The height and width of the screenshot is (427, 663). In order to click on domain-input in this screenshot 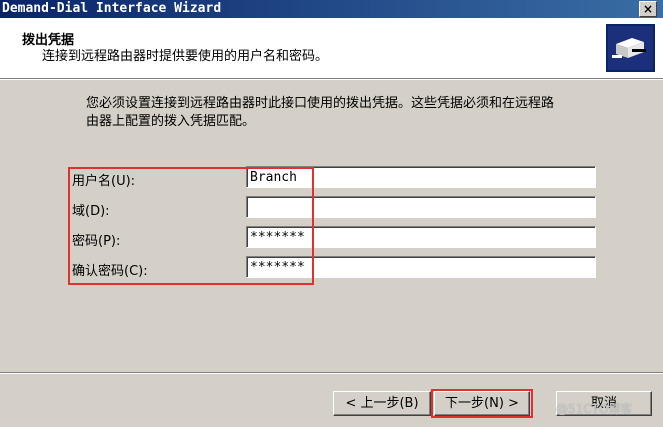, I will do `click(421, 207)`.